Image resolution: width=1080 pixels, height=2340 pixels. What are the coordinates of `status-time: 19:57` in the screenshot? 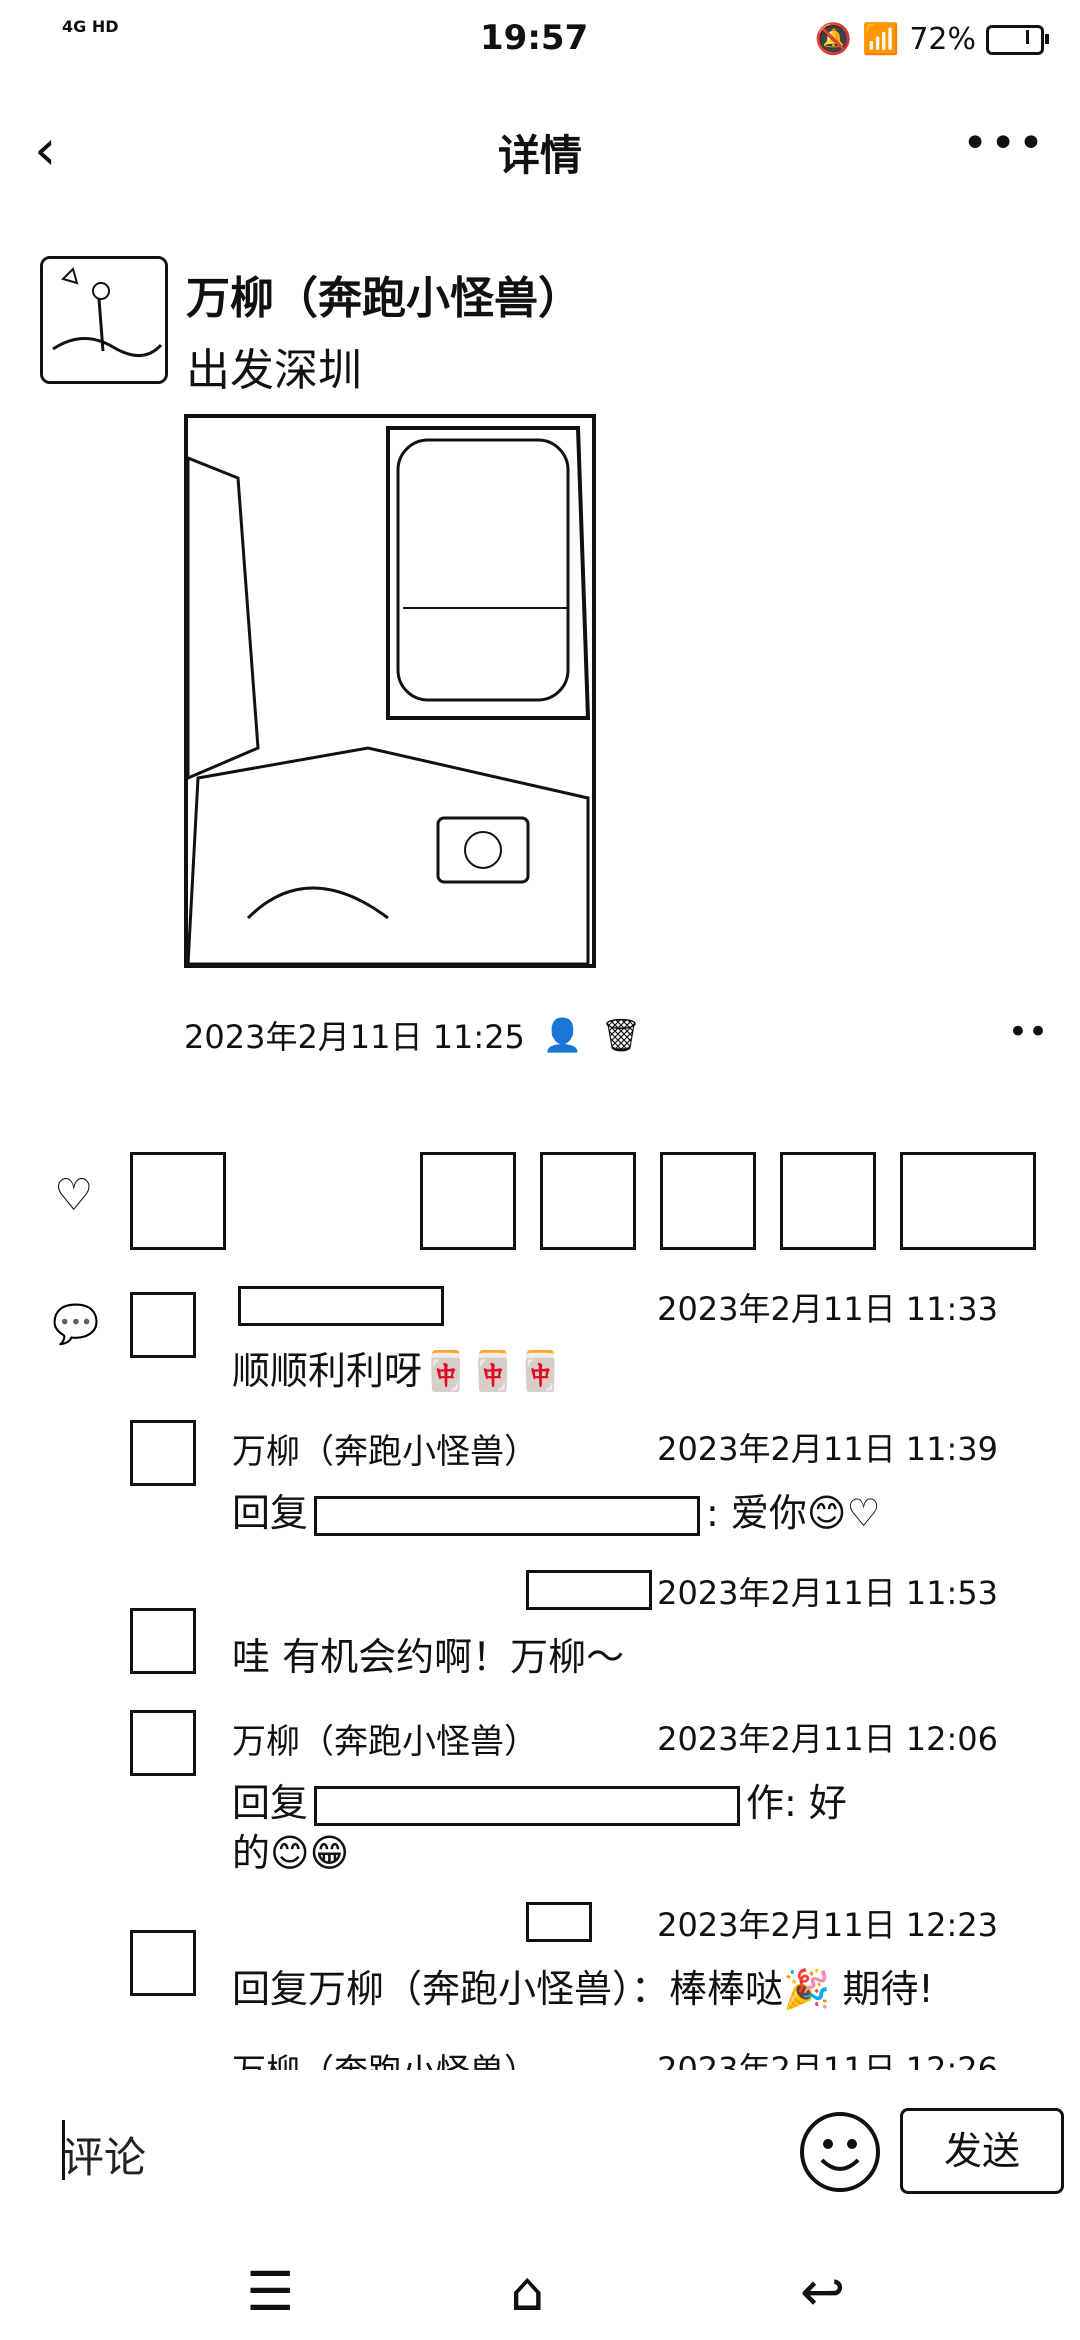 It's located at (534, 38).